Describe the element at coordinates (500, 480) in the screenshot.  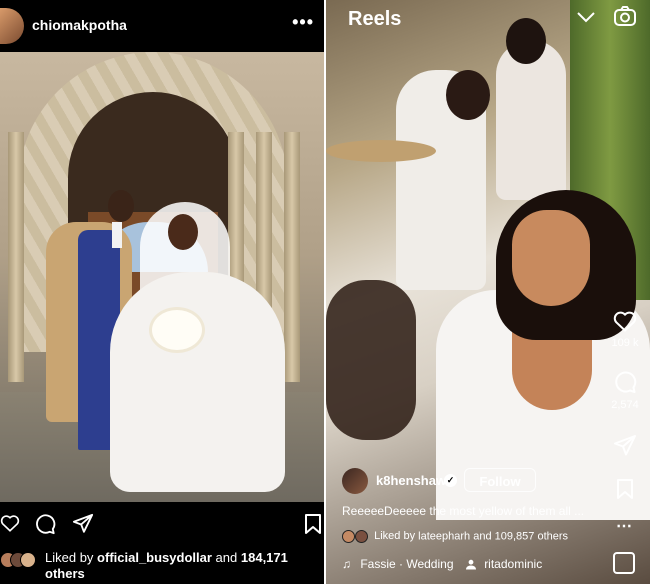
I see `follow-button: Follow` at that location.